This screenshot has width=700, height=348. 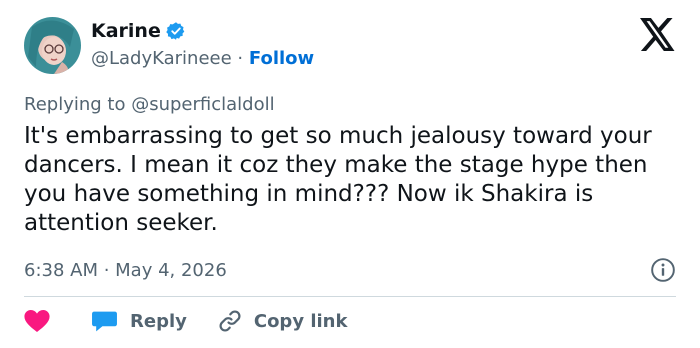 What do you see at coordinates (663, 270) in the screenshot?
I see `info-icon` at bounding box center [663, 270].